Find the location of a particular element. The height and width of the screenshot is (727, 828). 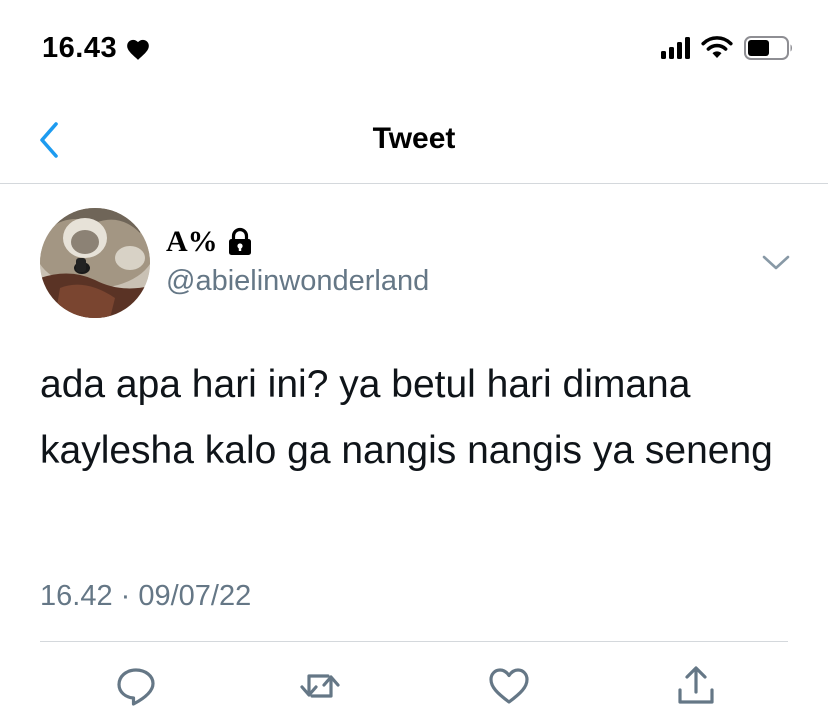

status-icons is located at coordinates (727, 48).